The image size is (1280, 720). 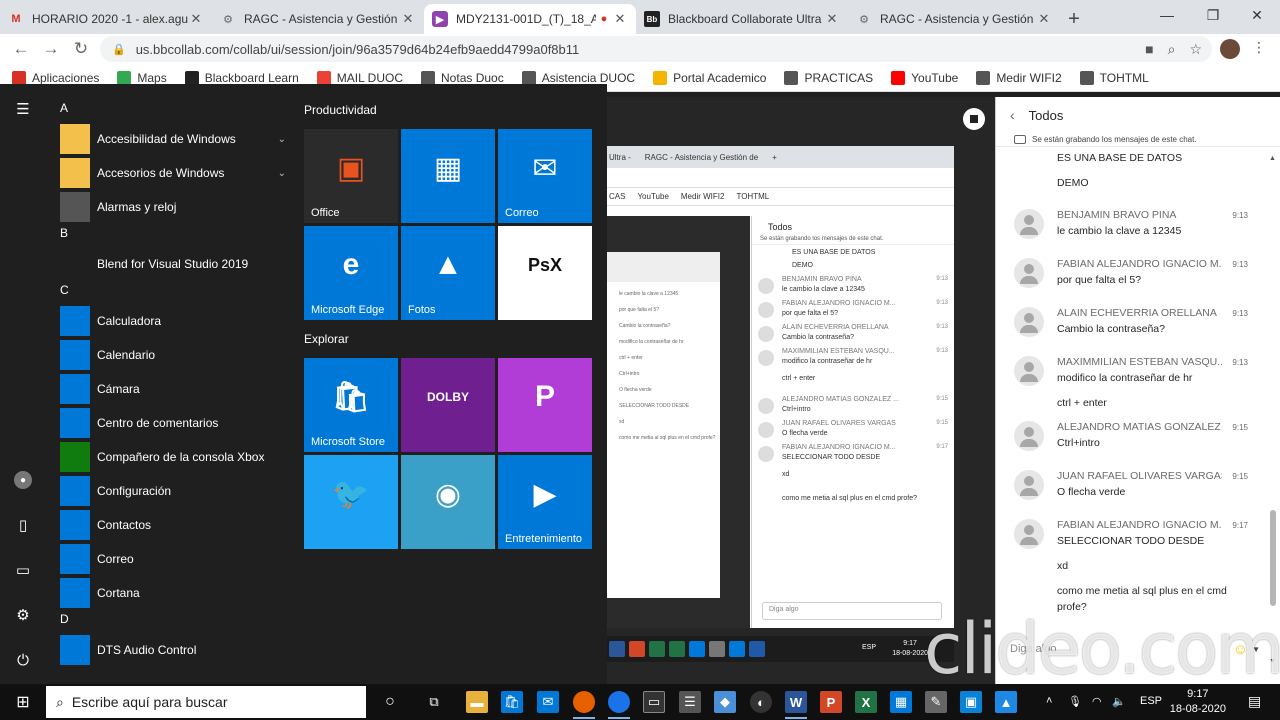 What do you see at coordinates (318, 19) in the screenshot?
I see `tab-ragc-1: ⚙ RAGC - Asistencia y Gestión de ✕` at bounding box center [318, 19].